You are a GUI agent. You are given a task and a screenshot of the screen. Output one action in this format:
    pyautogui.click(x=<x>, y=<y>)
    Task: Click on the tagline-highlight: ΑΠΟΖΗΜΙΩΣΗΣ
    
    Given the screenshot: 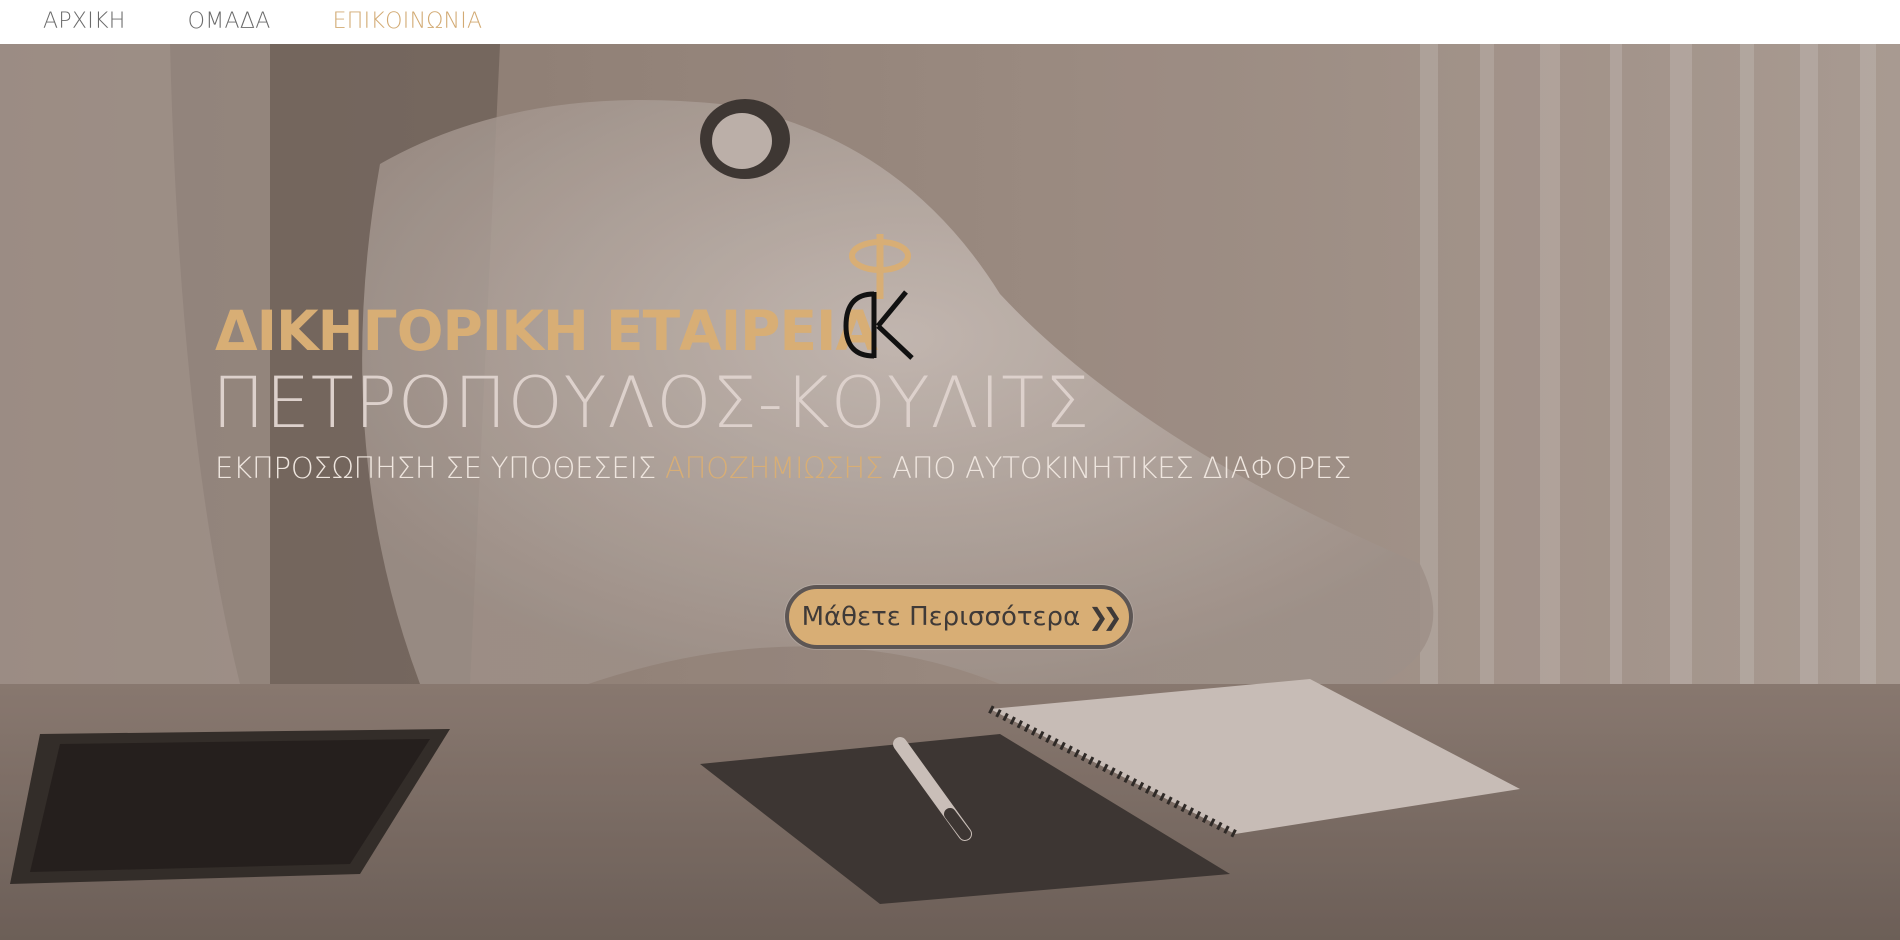 What is the action you would take?
    pyautogui.click(x=774, y=468)
    